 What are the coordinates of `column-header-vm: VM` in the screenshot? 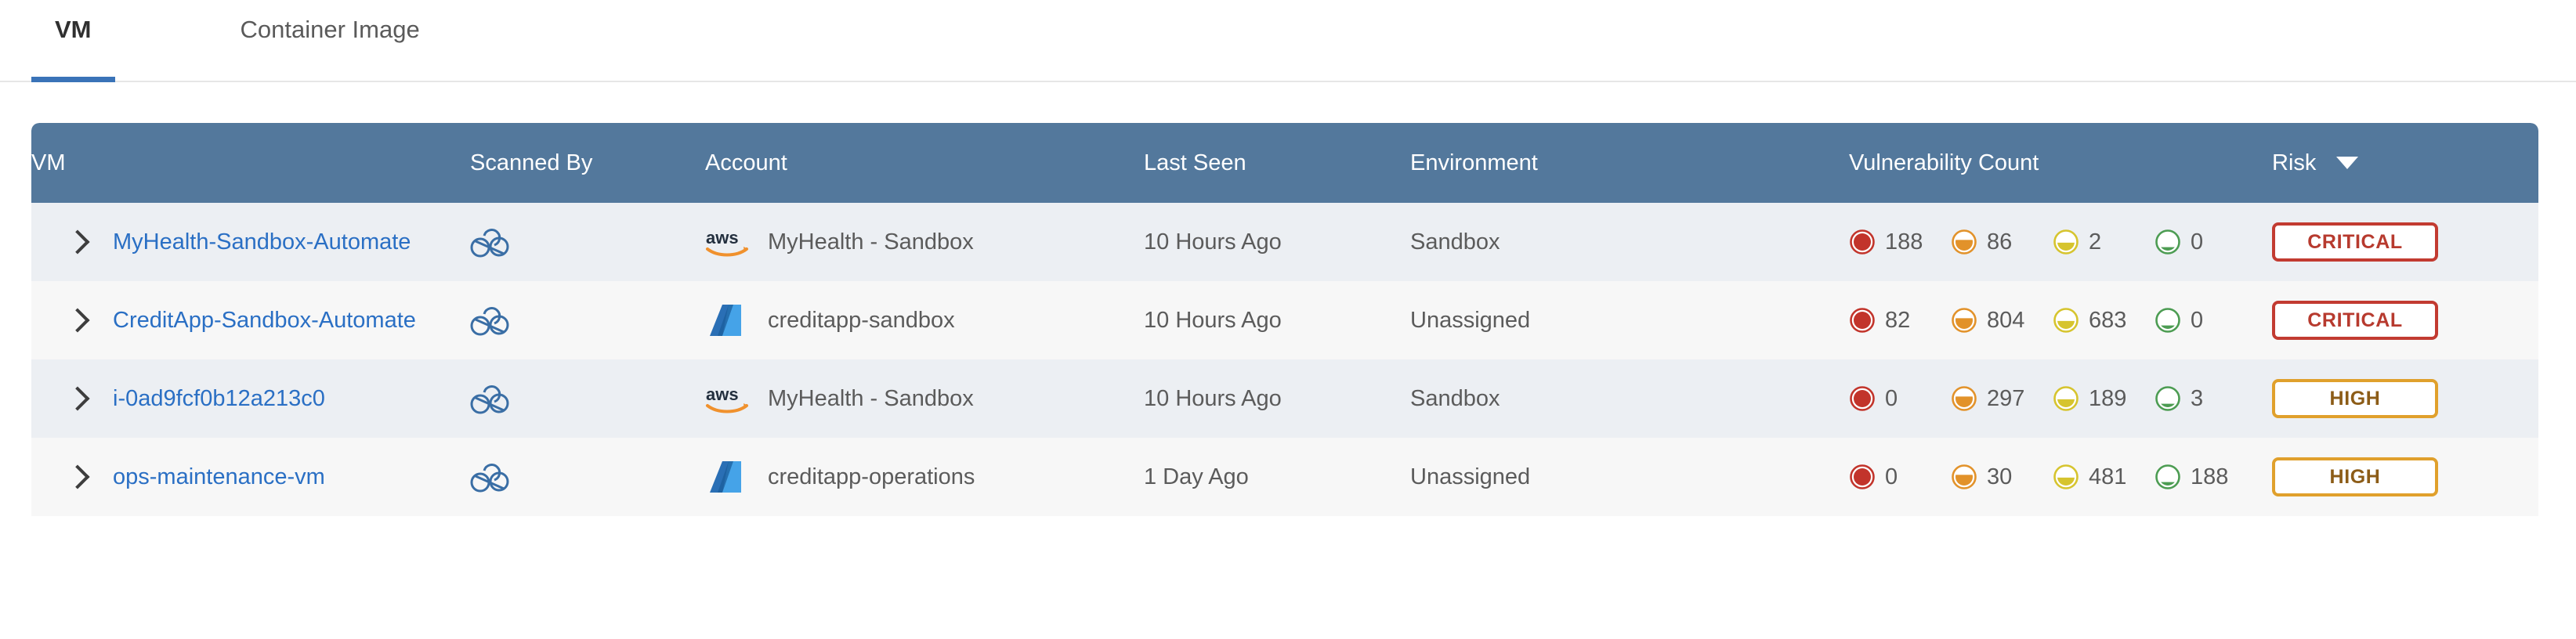 It's located at (251, 163).